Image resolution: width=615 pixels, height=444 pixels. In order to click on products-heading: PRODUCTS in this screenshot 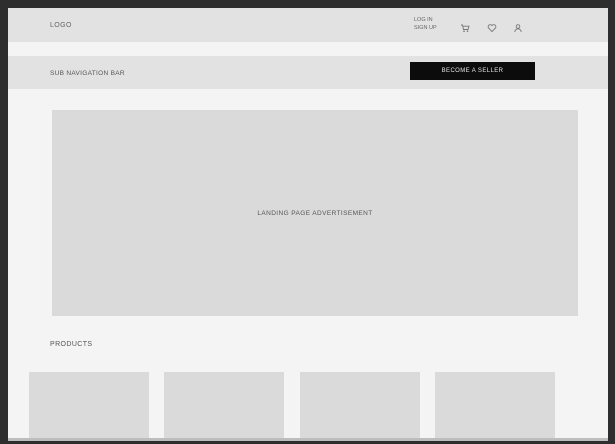, I will do `click(71, 344)`.